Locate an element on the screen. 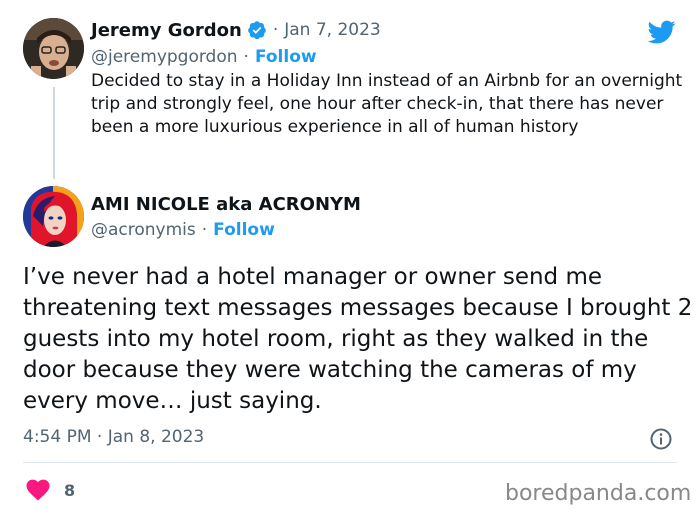 The height and width of the screenshot is (517, 700). reply-author-row: AMI NICOLE aka ACRONYM is located at coordinates (226, 204).